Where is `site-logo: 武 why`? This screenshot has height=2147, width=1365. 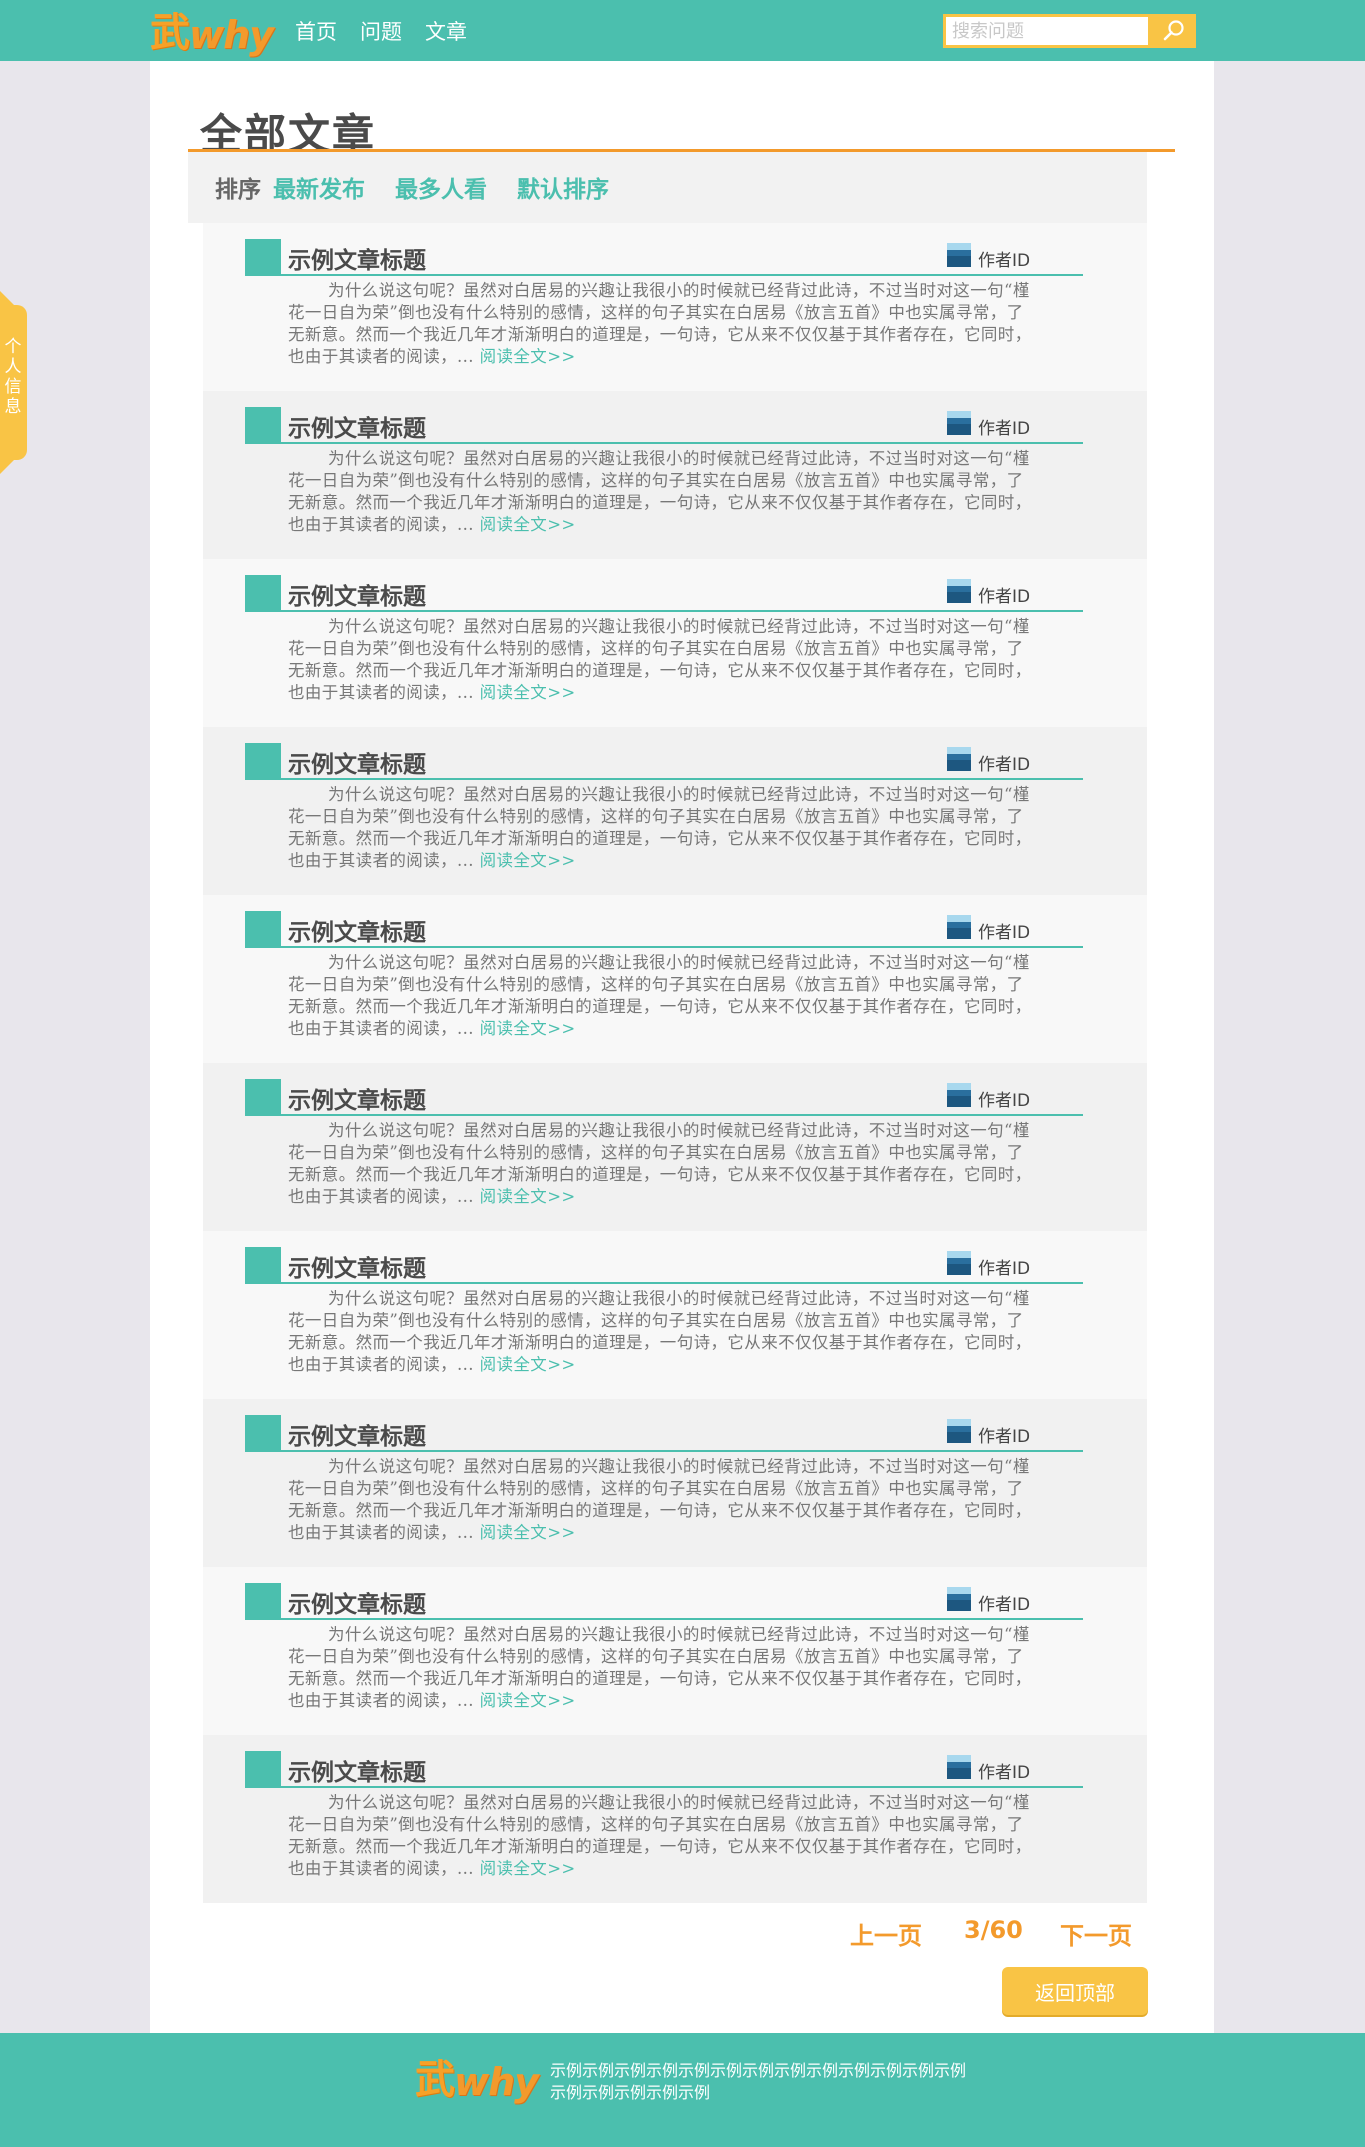
site-logo: 武 why is located at coordinates (212, 31).